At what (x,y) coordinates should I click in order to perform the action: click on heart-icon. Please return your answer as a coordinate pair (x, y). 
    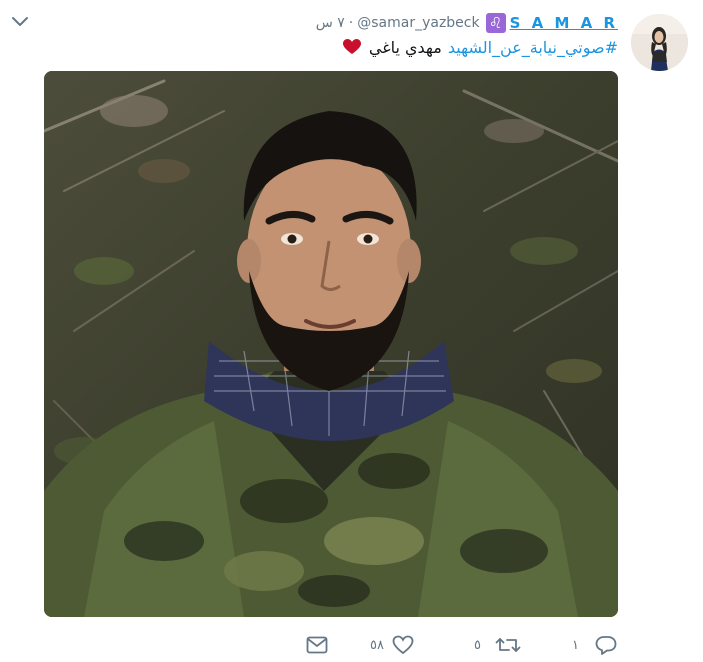
    Looking at the image, I should click on (403, 645).